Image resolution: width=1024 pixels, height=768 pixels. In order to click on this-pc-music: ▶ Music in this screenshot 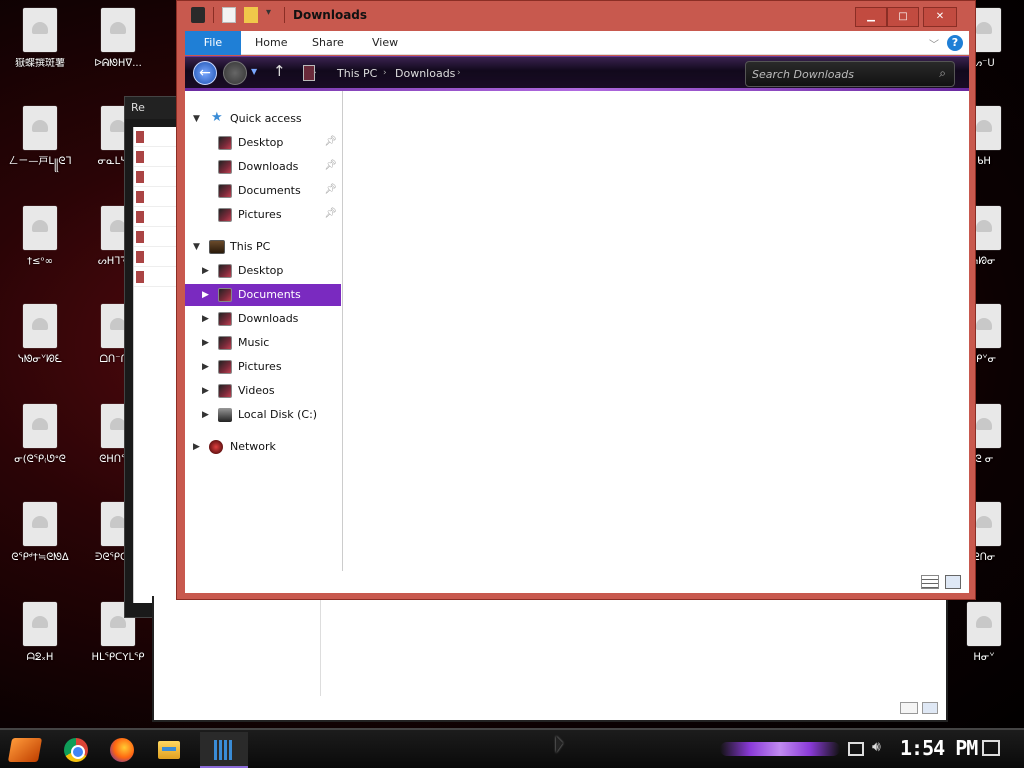, I will do `click(263, 343)`.